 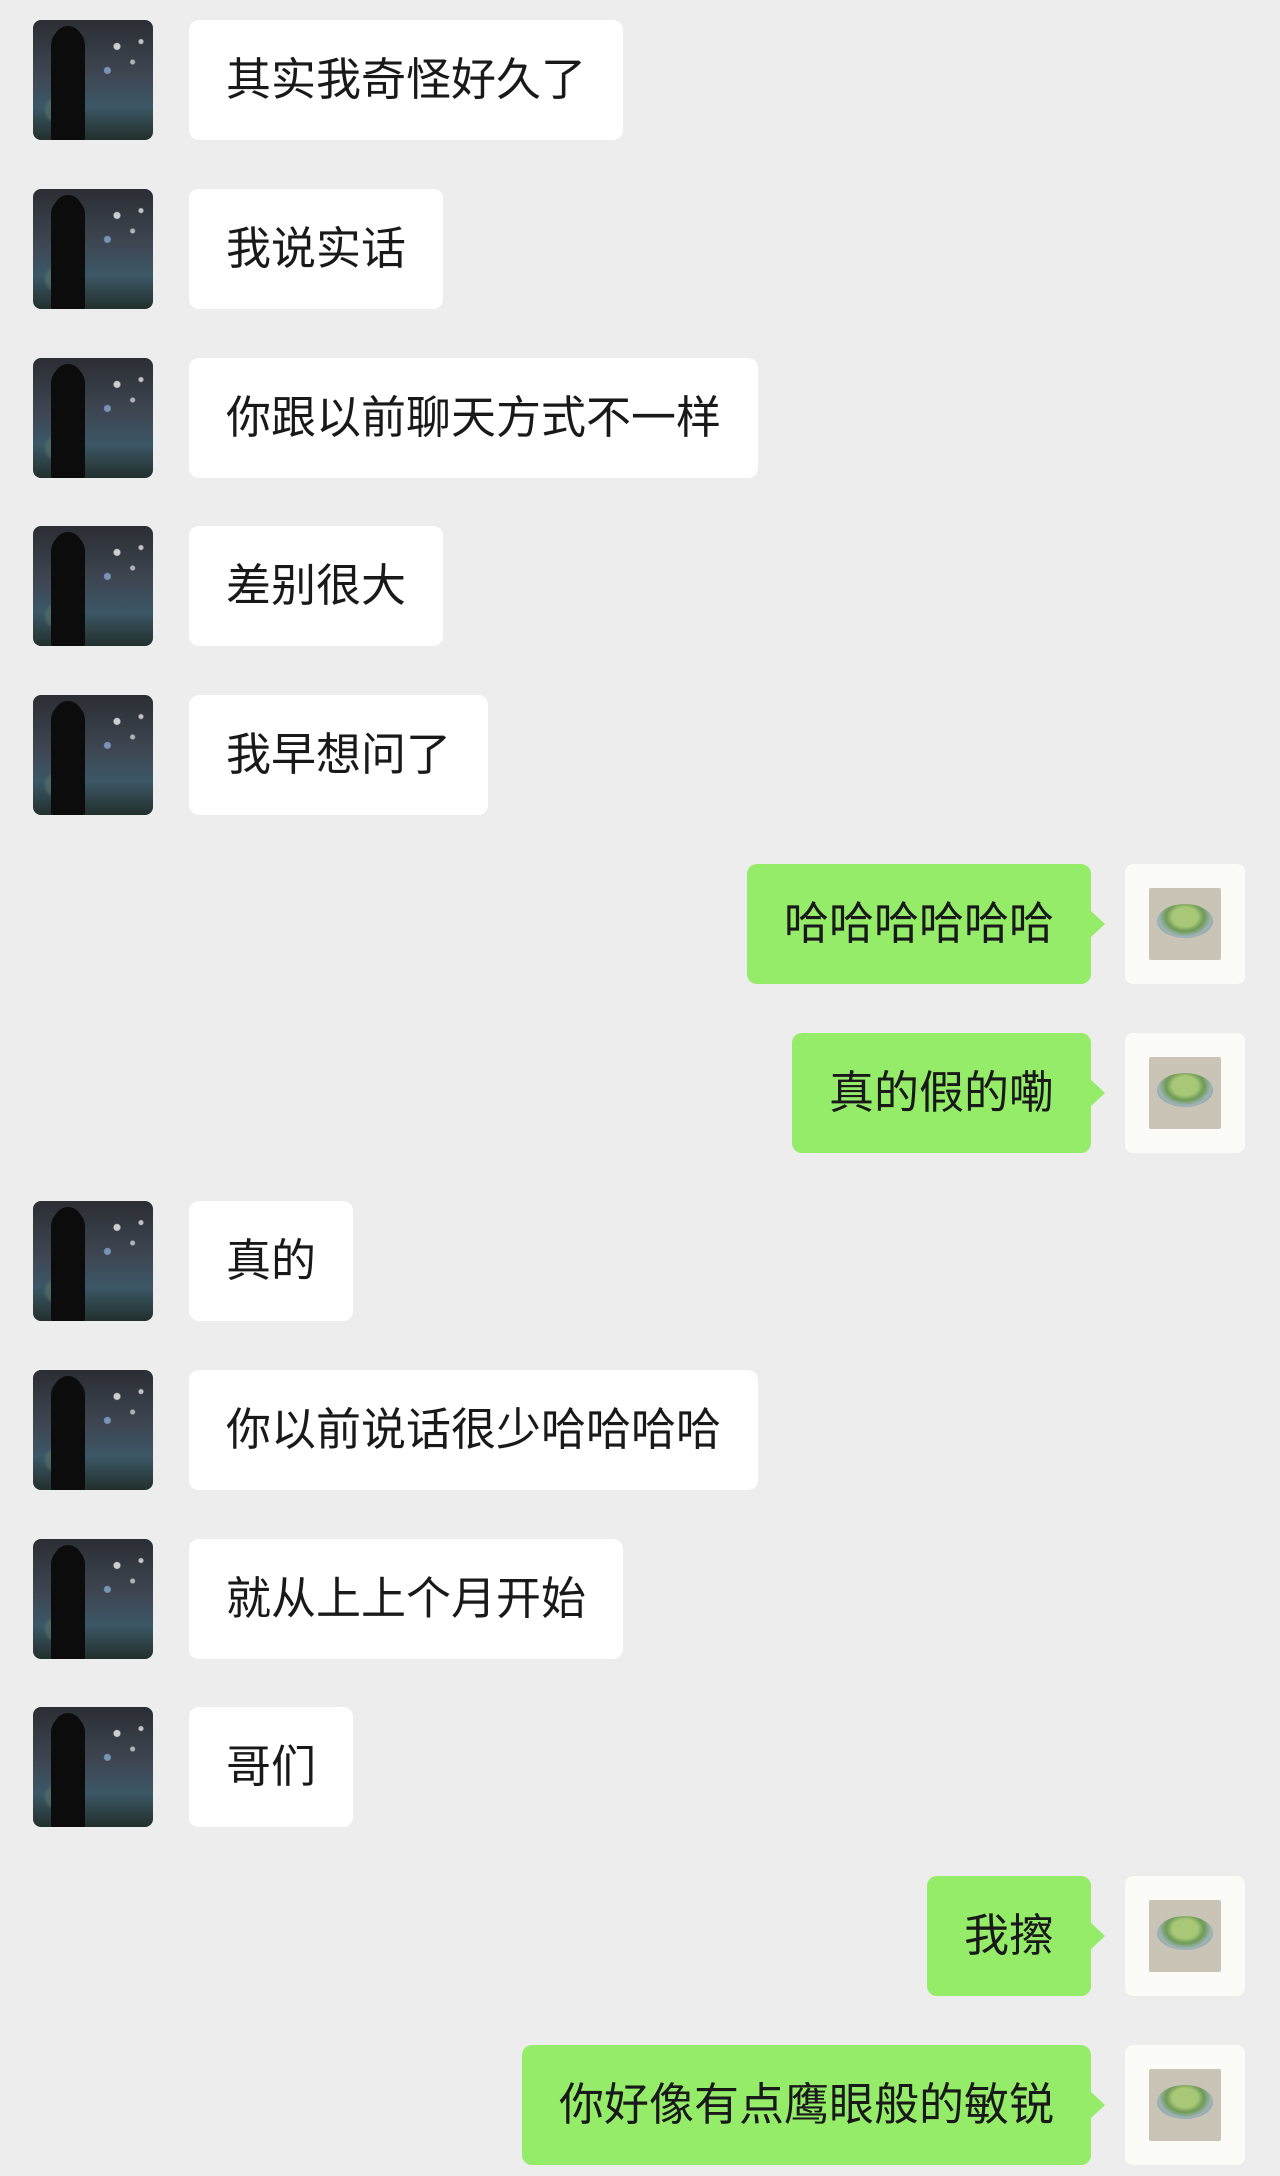 What do you see at coordinates (640, 1936) in the screenshot?
I see `message-row-outgoing: 我擦` at bounding box center [640, 1936].